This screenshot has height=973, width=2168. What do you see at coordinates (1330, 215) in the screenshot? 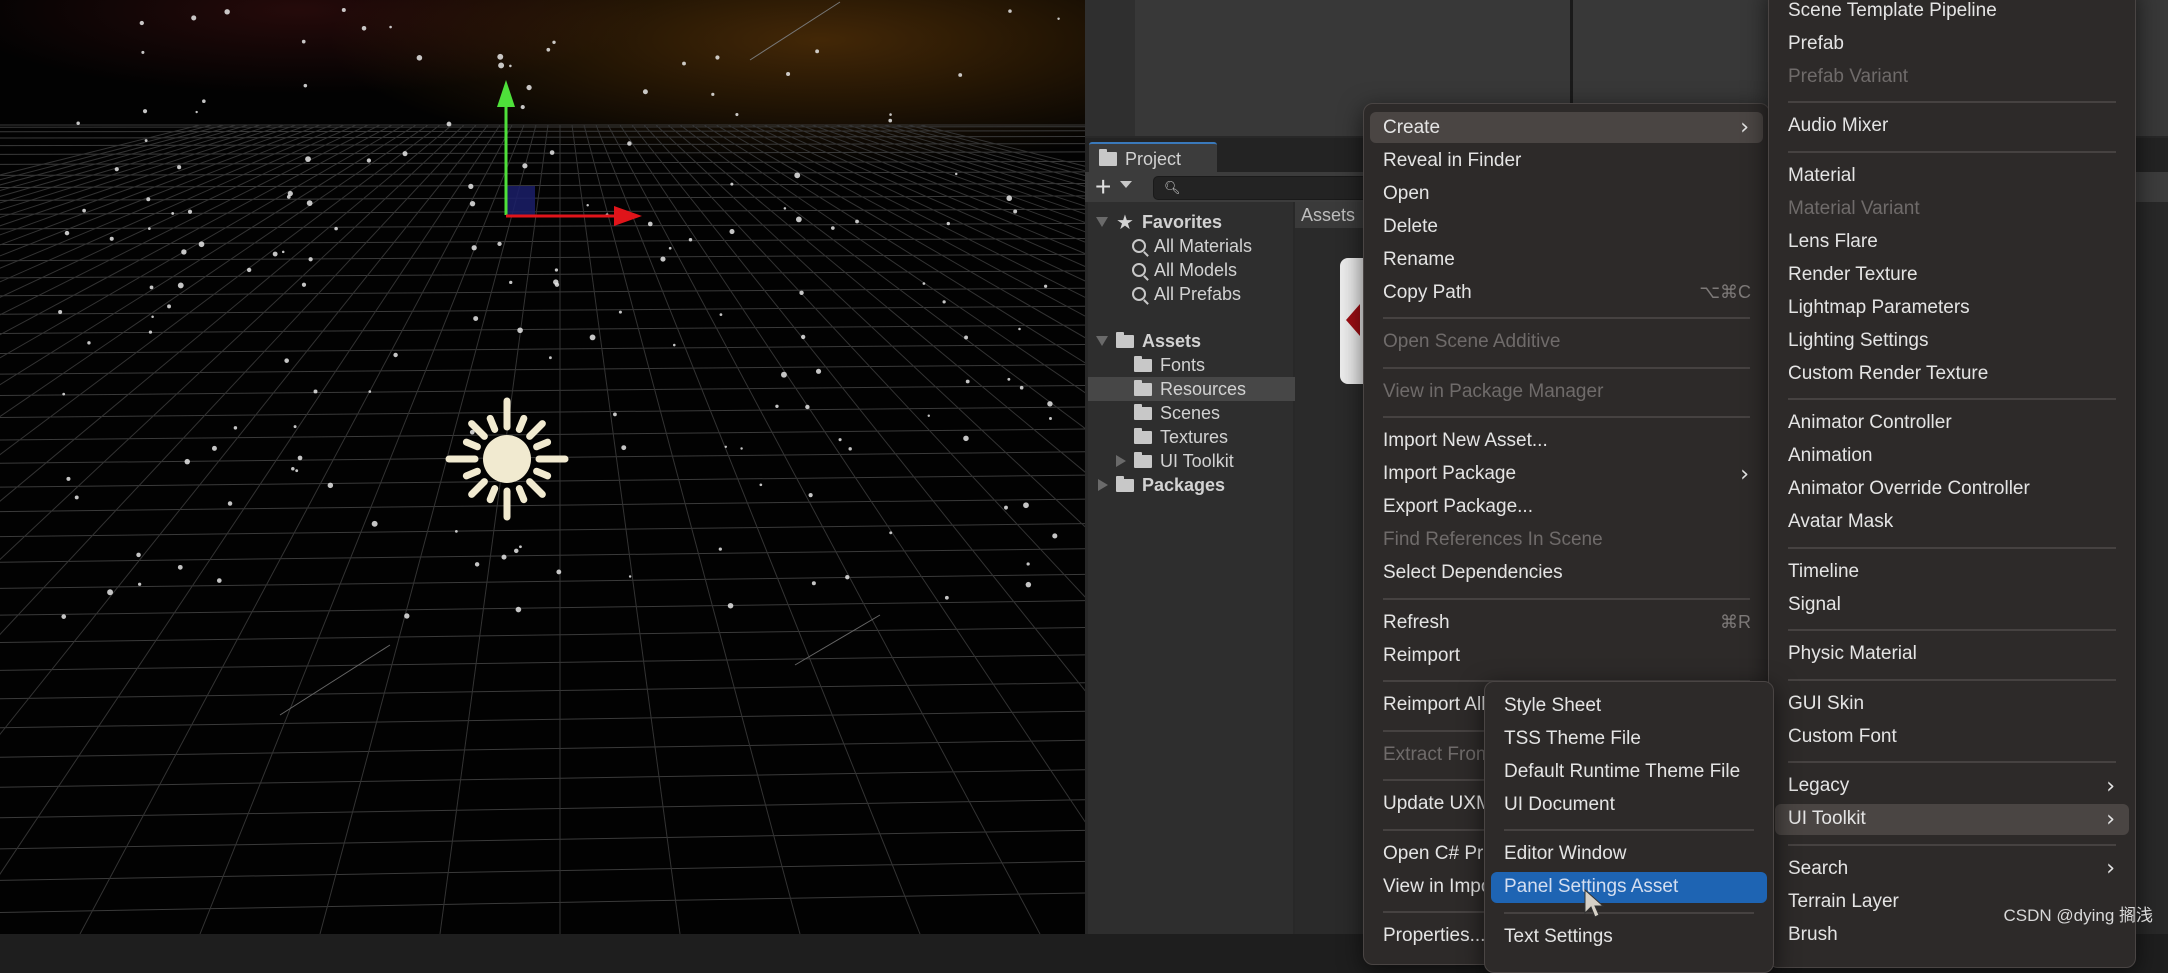
I see `breadcrumb: Assets` at bounding box center [1330, 215].